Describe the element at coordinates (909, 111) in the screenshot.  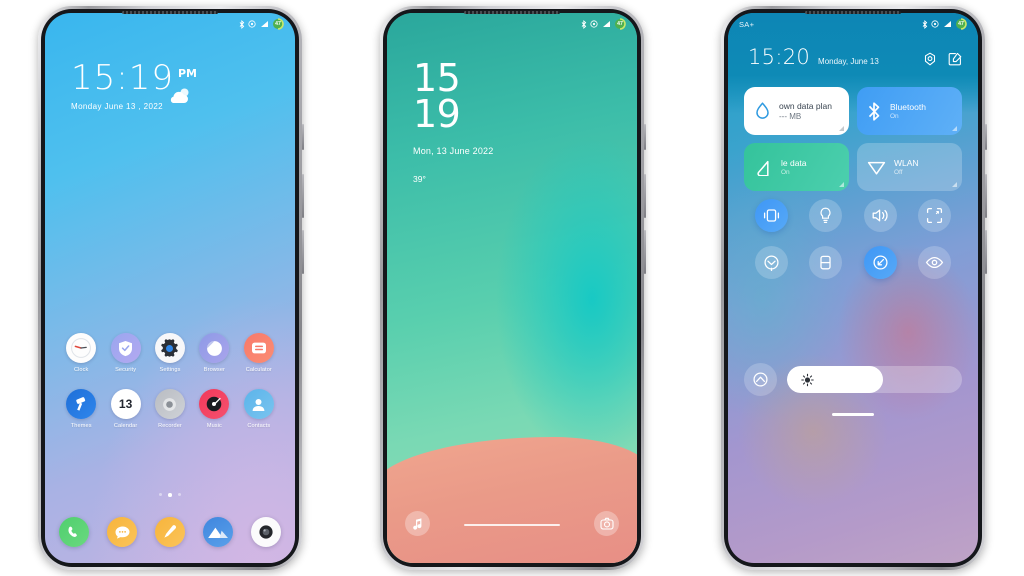
I see `tile-bluetooth: Bluetooth On` at that location.